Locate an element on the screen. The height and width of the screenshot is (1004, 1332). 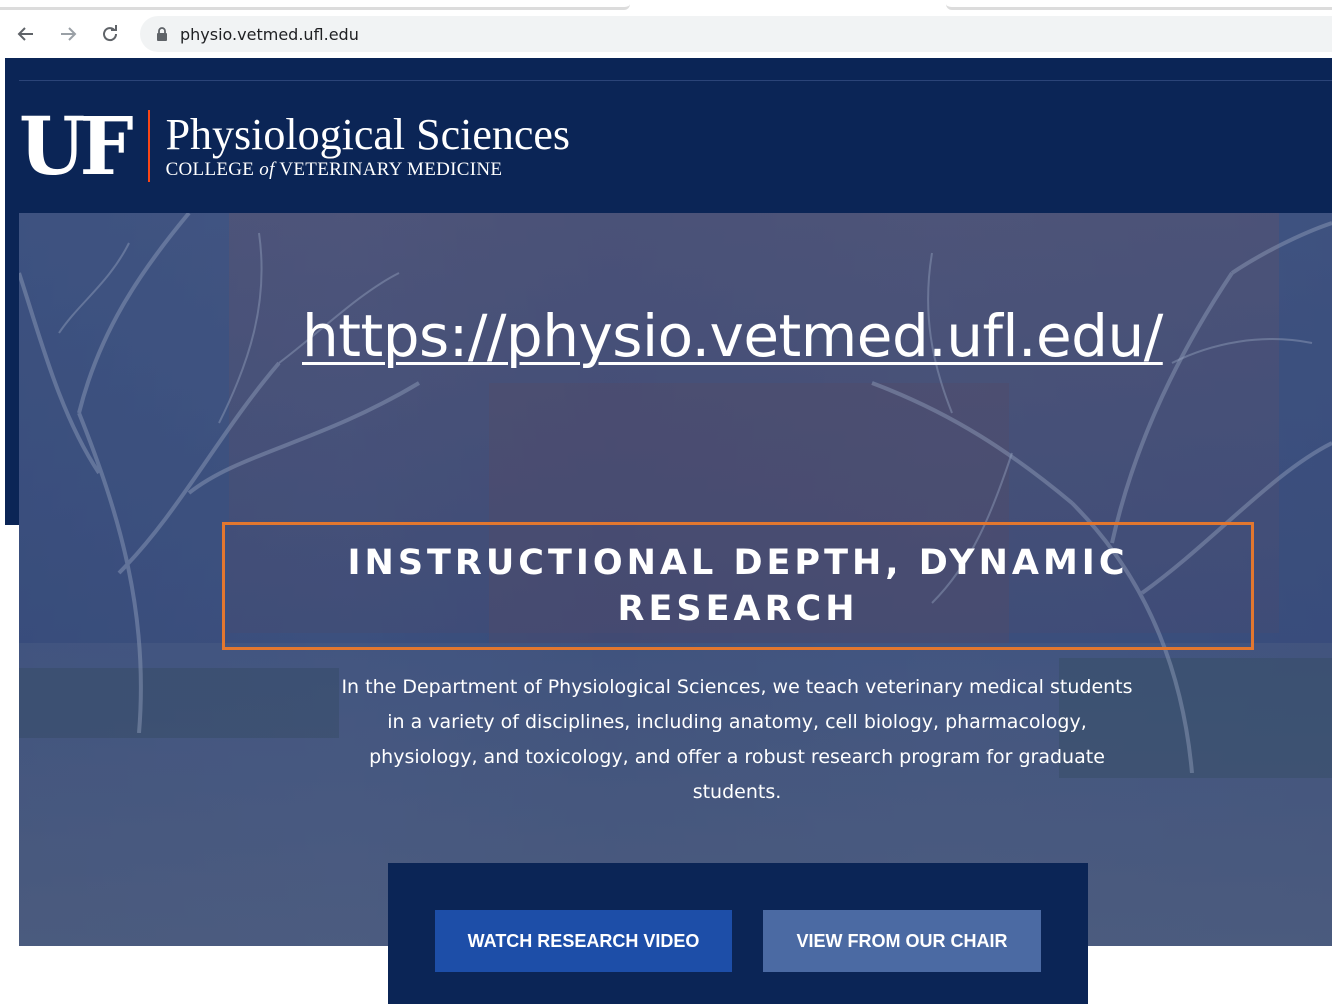
logo-divider is located at coordinates (148, 146).